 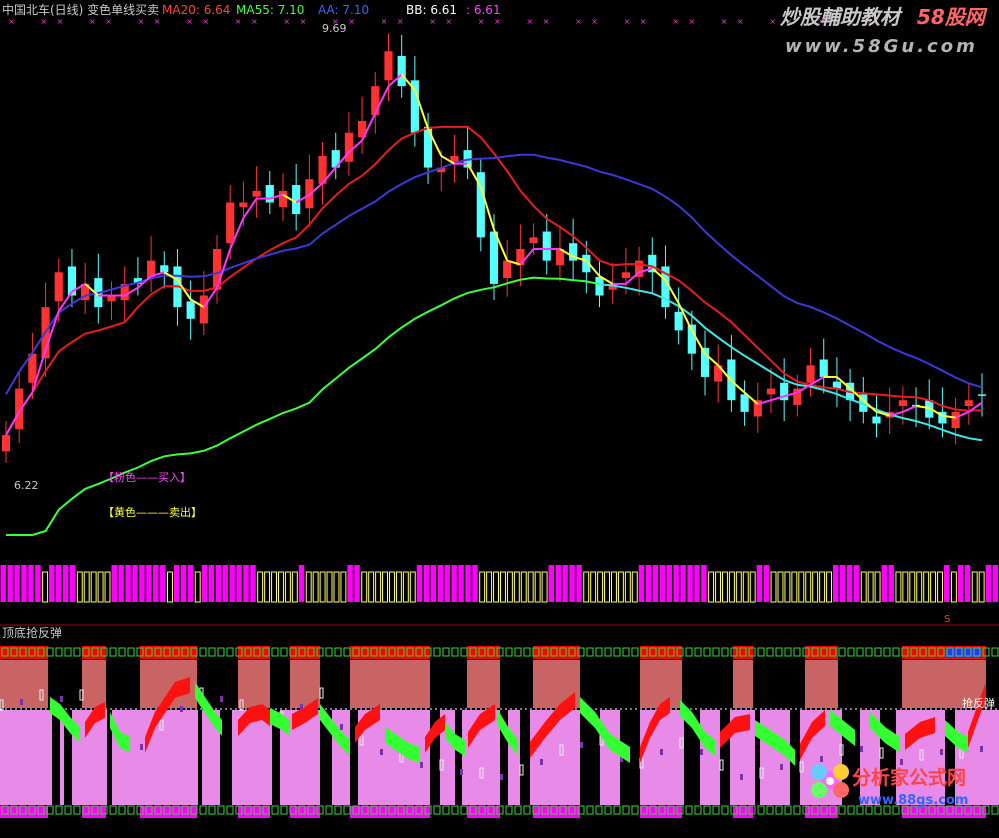 What do you see at coordinates (909, 777) in the screenshot?
I see `watermark-bottom-brand: 分析家公式网` at bounding box center [909, 777].